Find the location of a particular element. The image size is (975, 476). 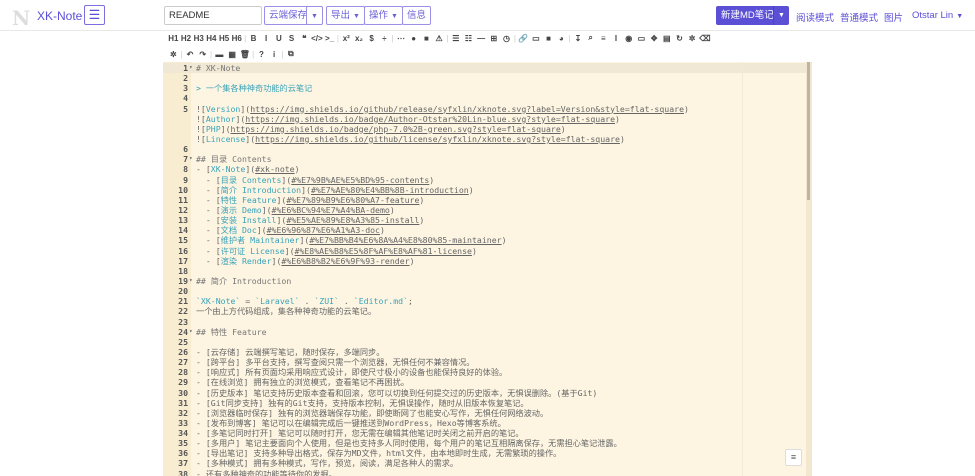

h3-button: H3 is located at coordinates (198, 38).